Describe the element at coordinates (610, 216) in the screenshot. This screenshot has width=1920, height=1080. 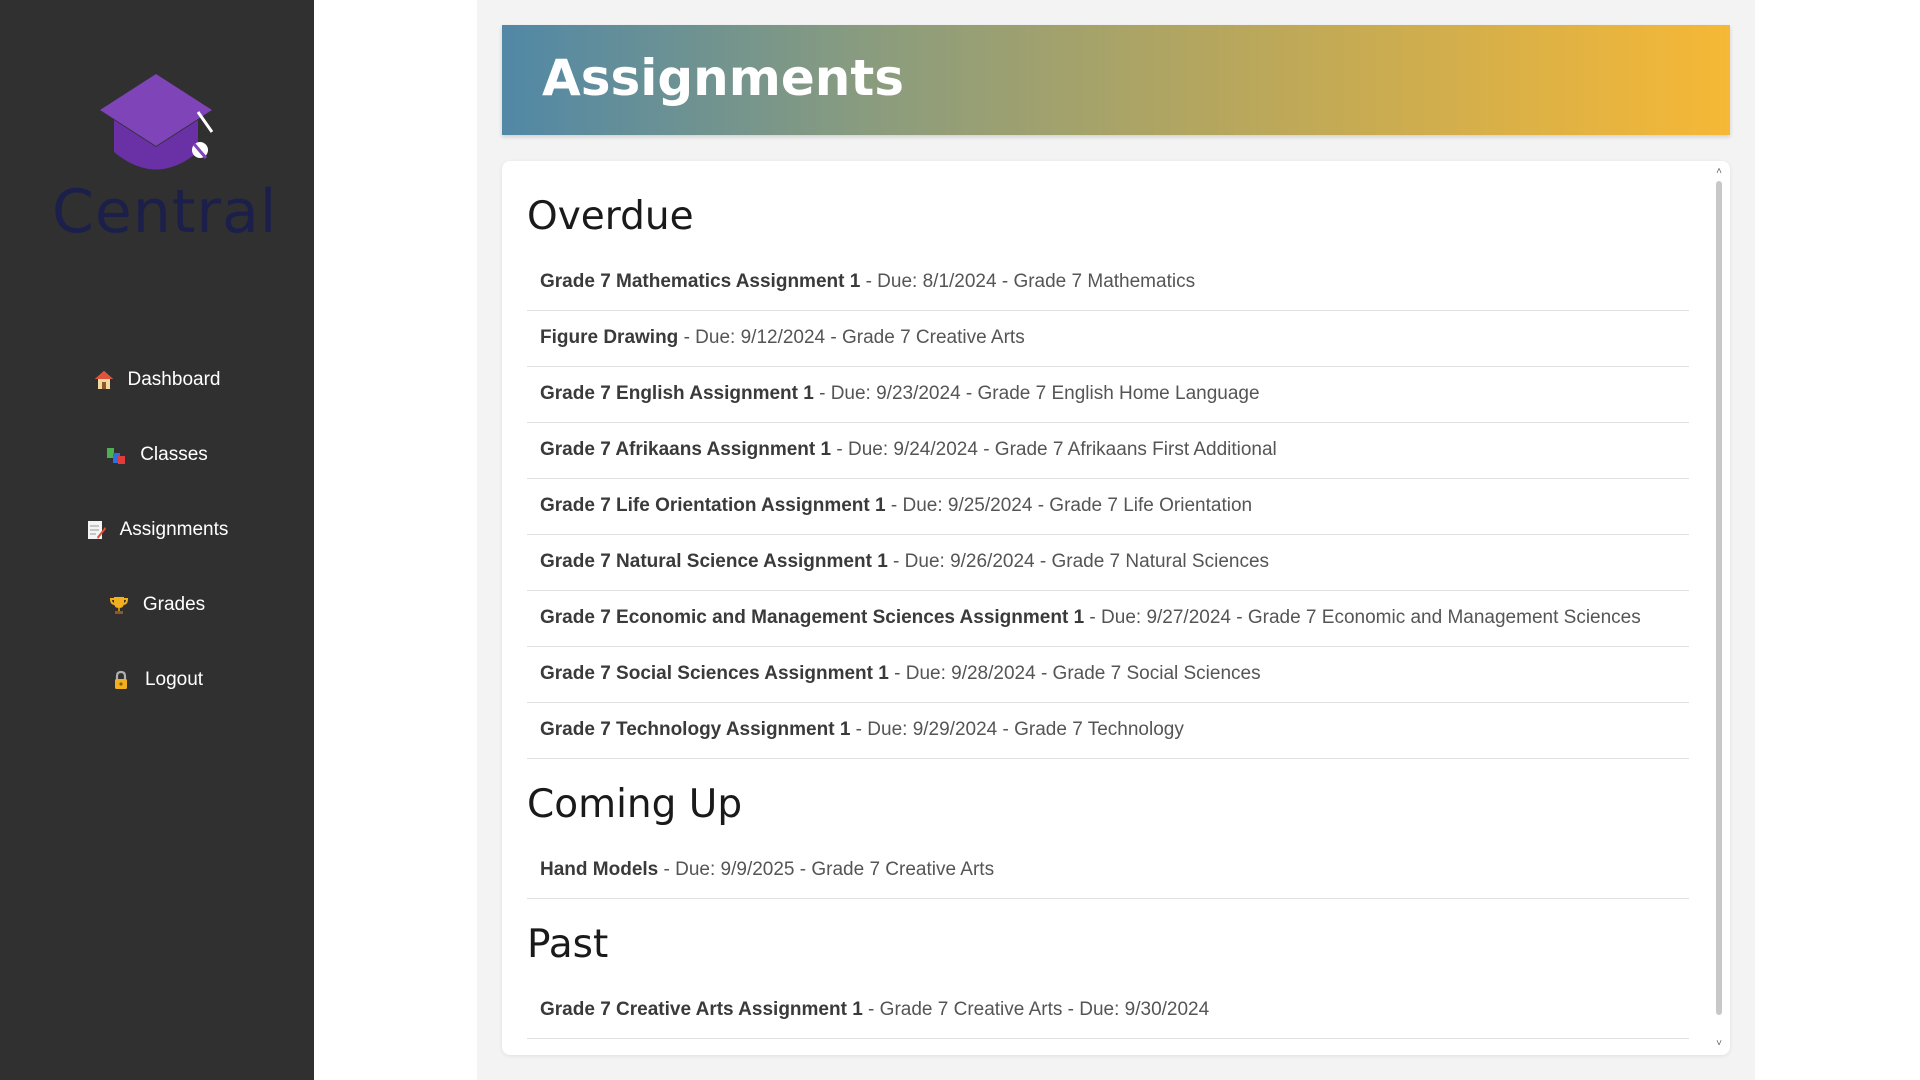
I see `section-title-overdue: Overdue` at that location.